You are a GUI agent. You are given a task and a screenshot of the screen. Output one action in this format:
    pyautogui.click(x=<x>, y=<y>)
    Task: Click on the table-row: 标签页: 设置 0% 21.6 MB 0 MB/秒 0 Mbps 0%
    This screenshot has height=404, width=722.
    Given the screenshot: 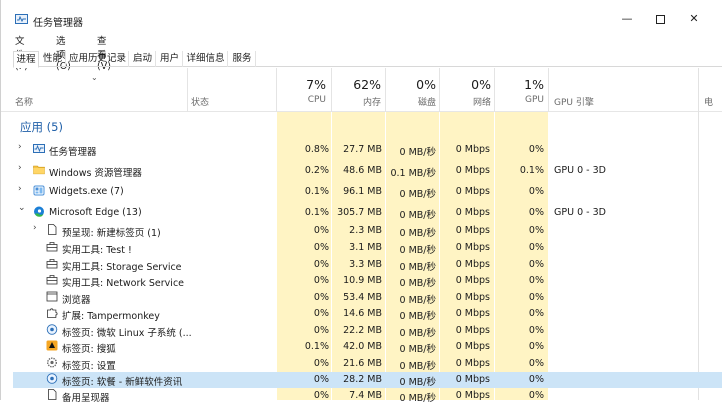 What is the action you would take?
    pyautogui.click(x=367, y=364)
    